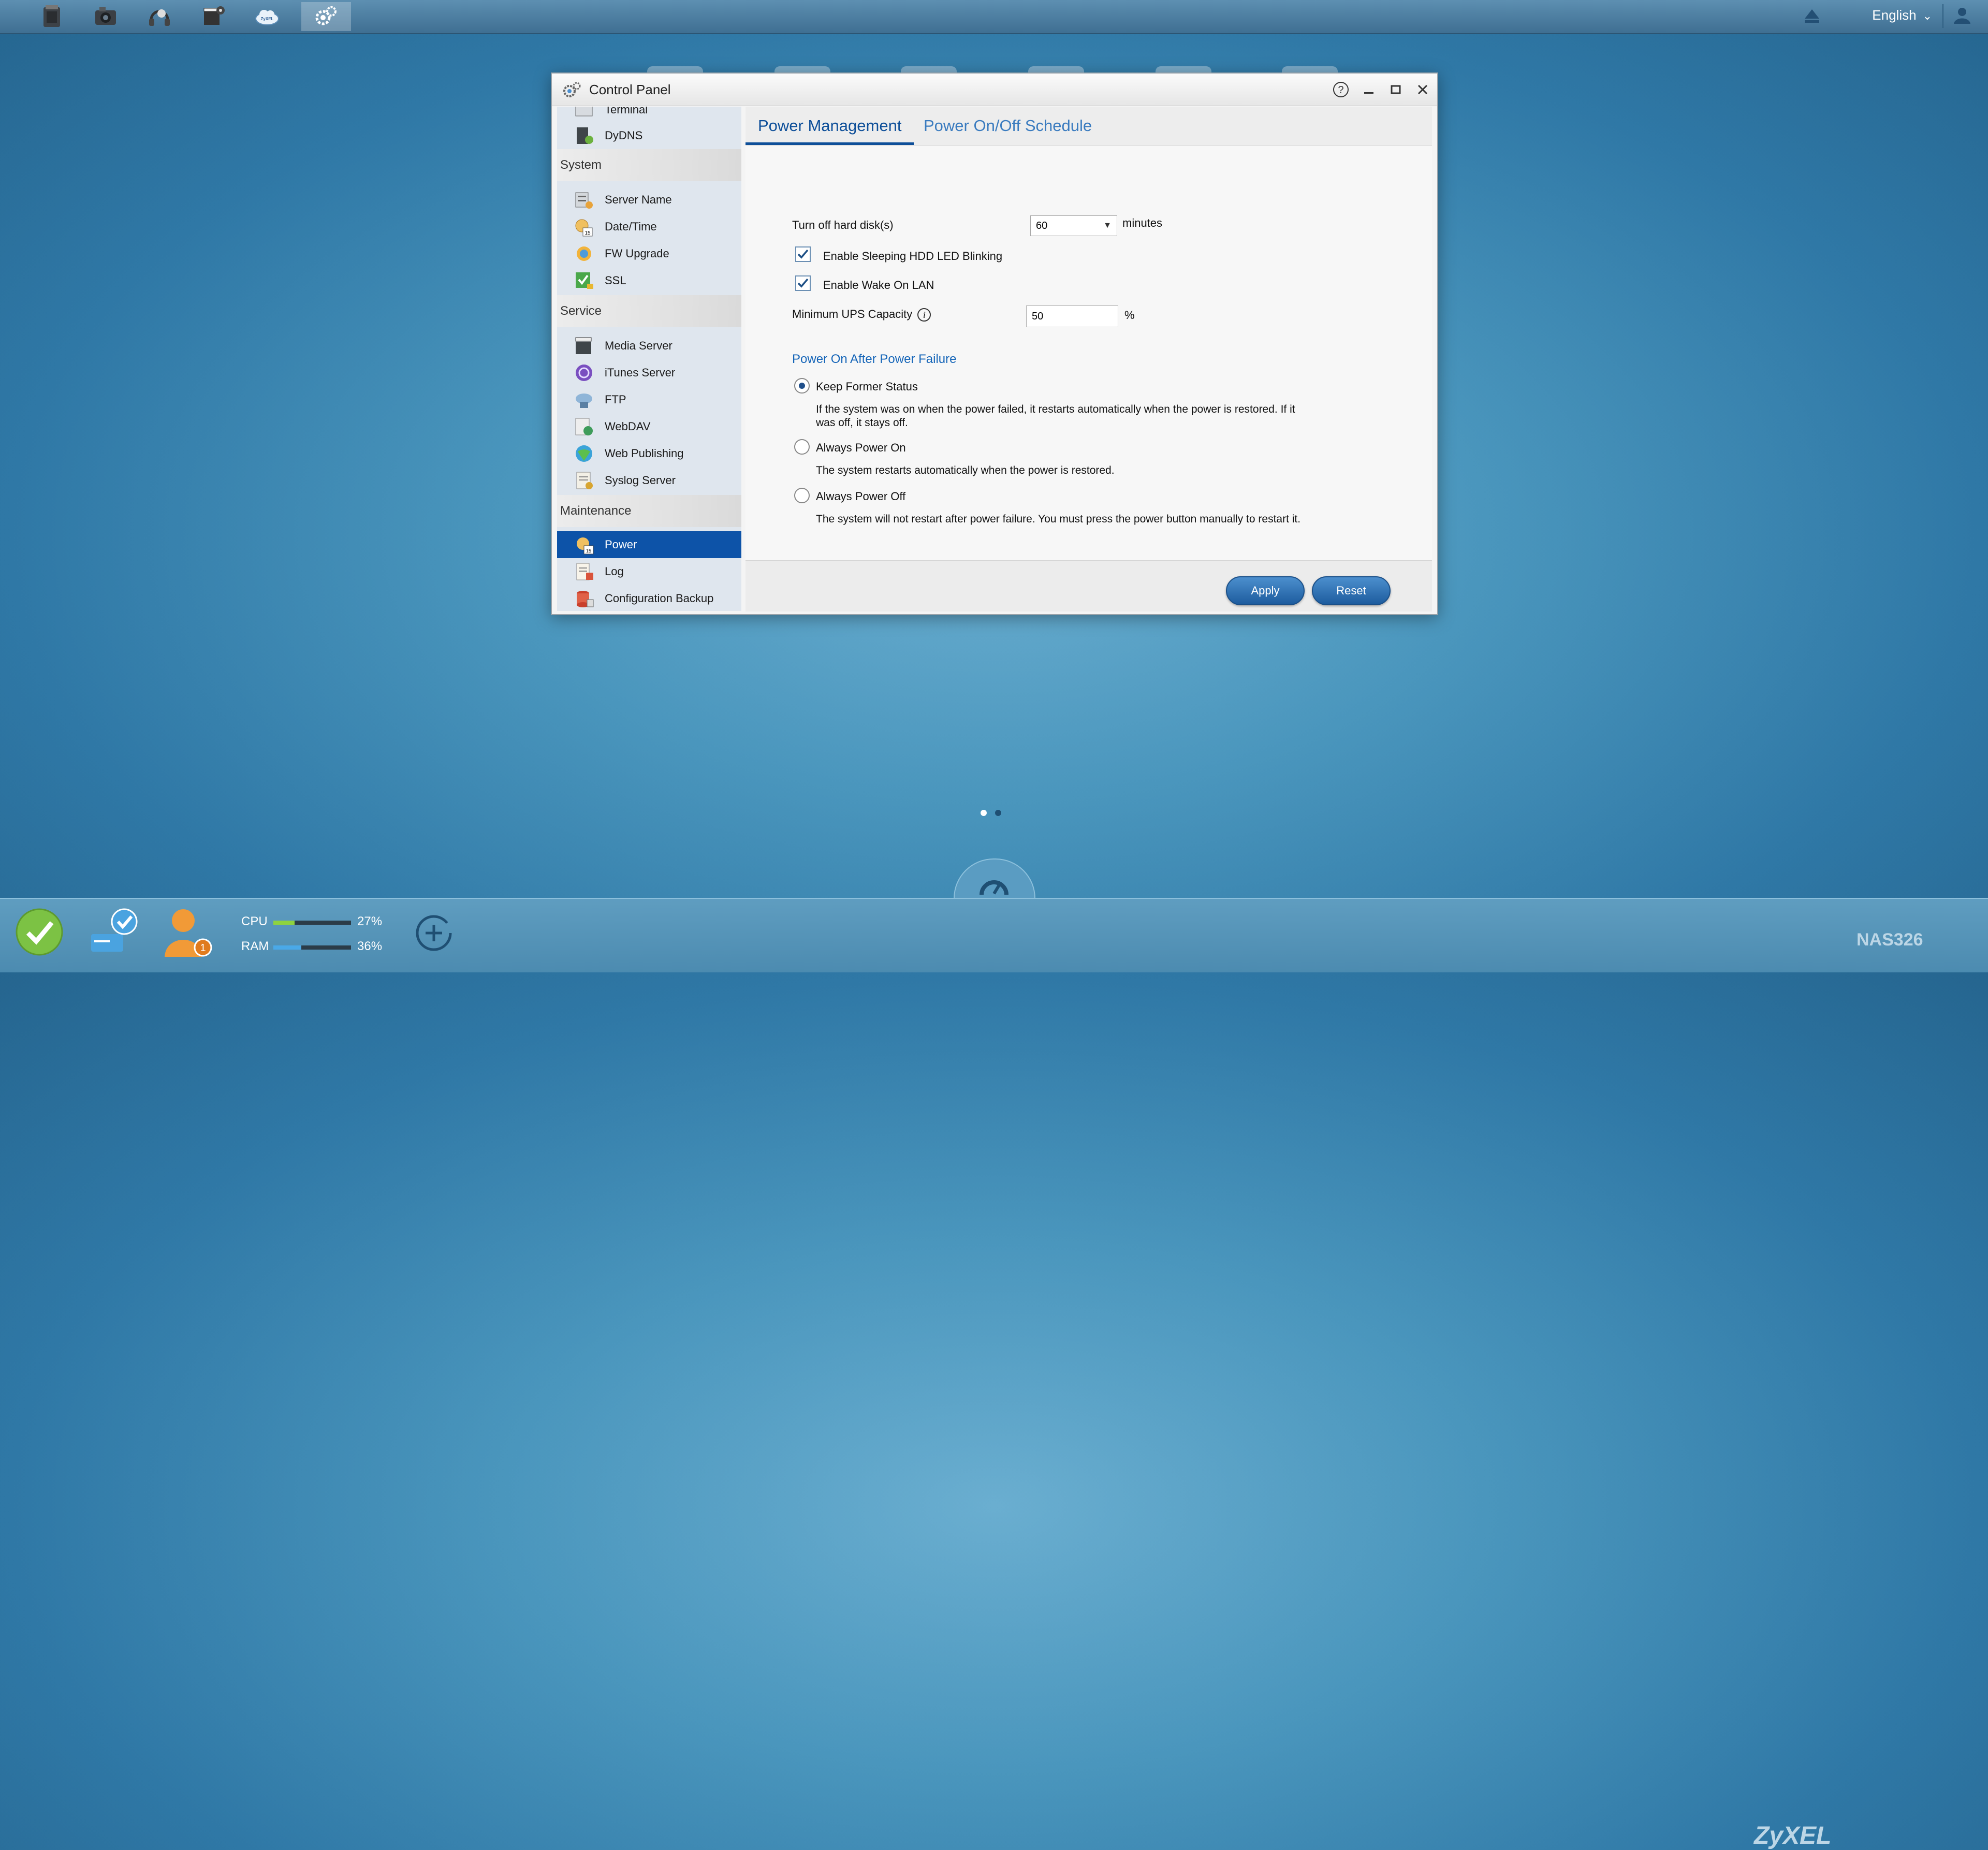 This screenshot has height=1850, width=1988. What do you see at coordinates (649, 571) in the screenshot?
I see `sidebar-item-log: Log` at bounding box center [649, 571].